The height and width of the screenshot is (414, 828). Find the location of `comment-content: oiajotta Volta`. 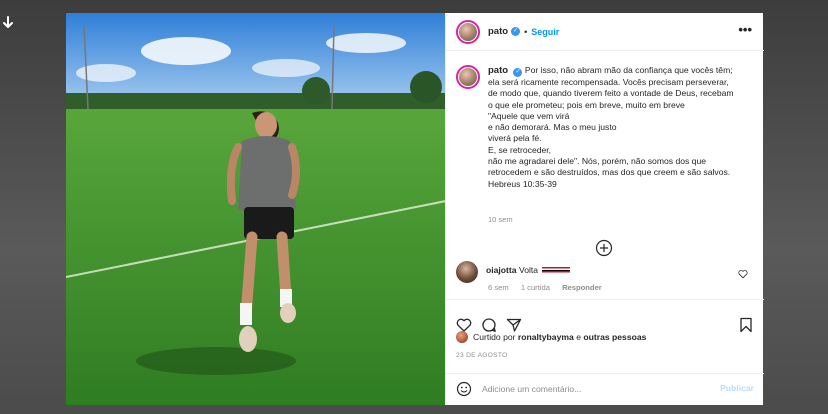

comment-content: oiajotta Volta is located at coordinates (528, 270).